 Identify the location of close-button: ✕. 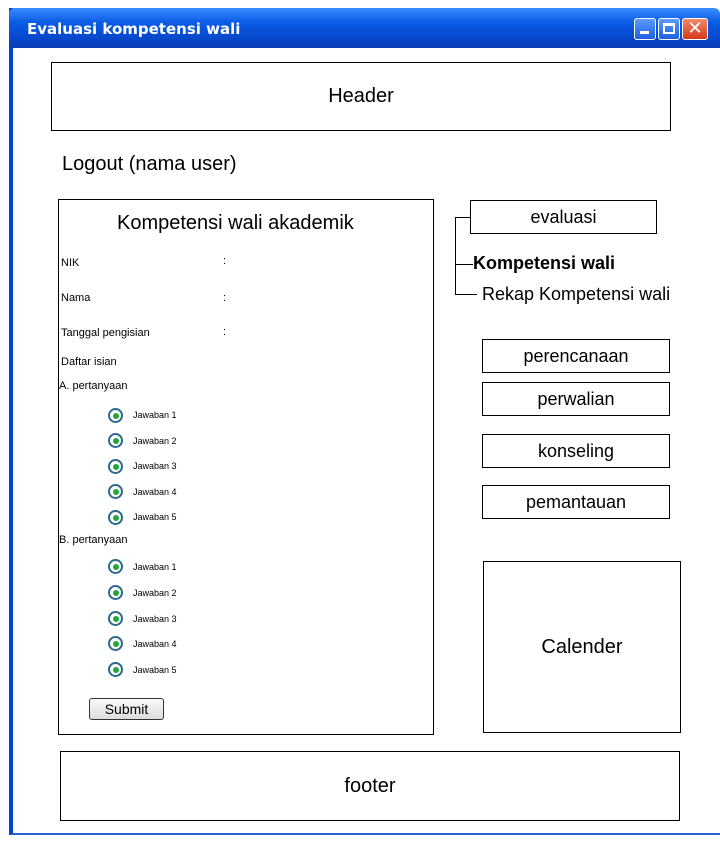
(695, 29).